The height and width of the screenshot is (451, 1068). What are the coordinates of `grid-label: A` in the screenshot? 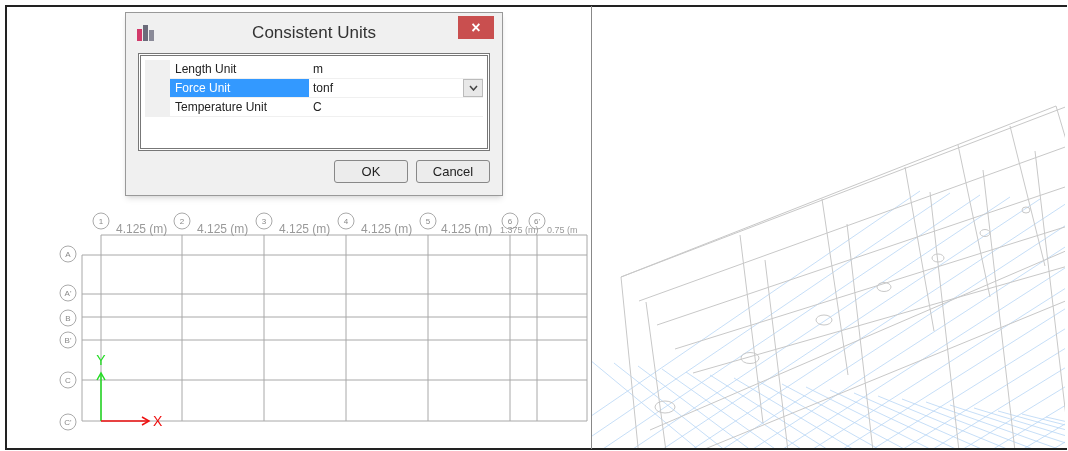 It's located at (68, 254).